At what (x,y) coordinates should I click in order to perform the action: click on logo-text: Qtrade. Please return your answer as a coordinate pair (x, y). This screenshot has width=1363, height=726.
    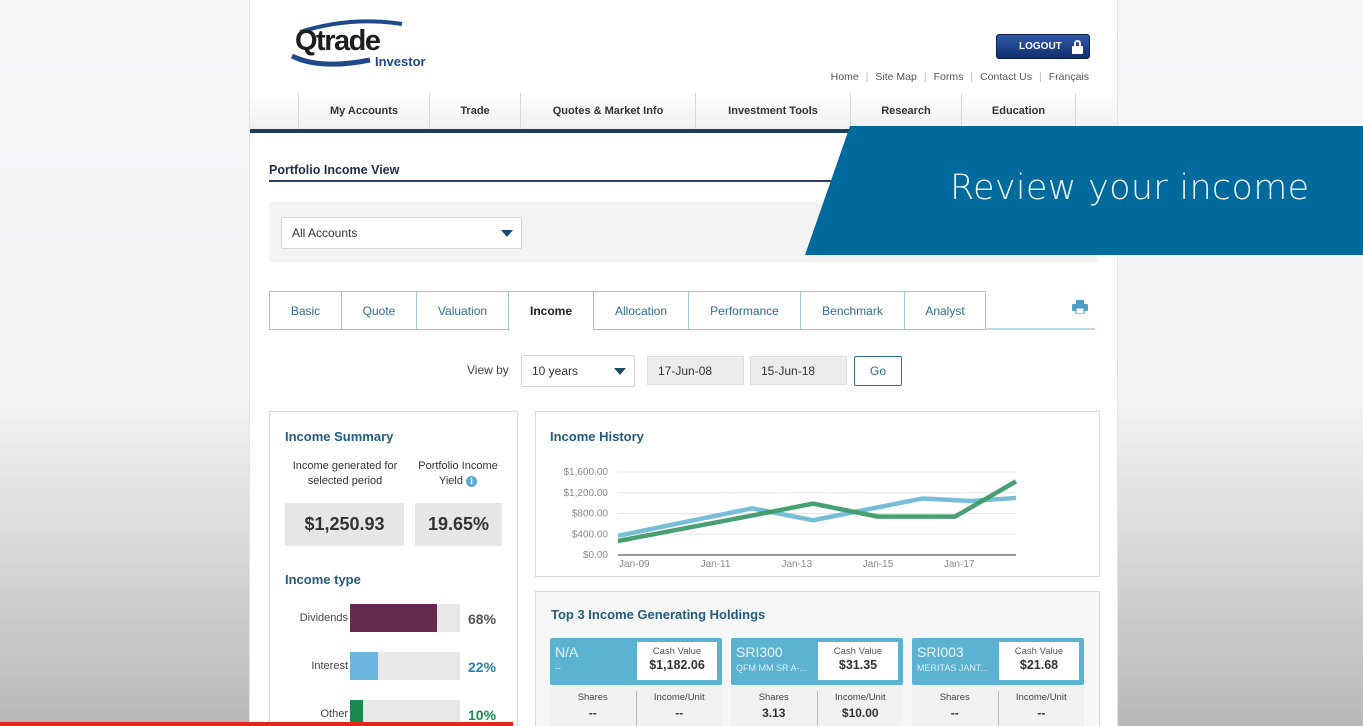
    Looking at the image, I should click on (338, 41).